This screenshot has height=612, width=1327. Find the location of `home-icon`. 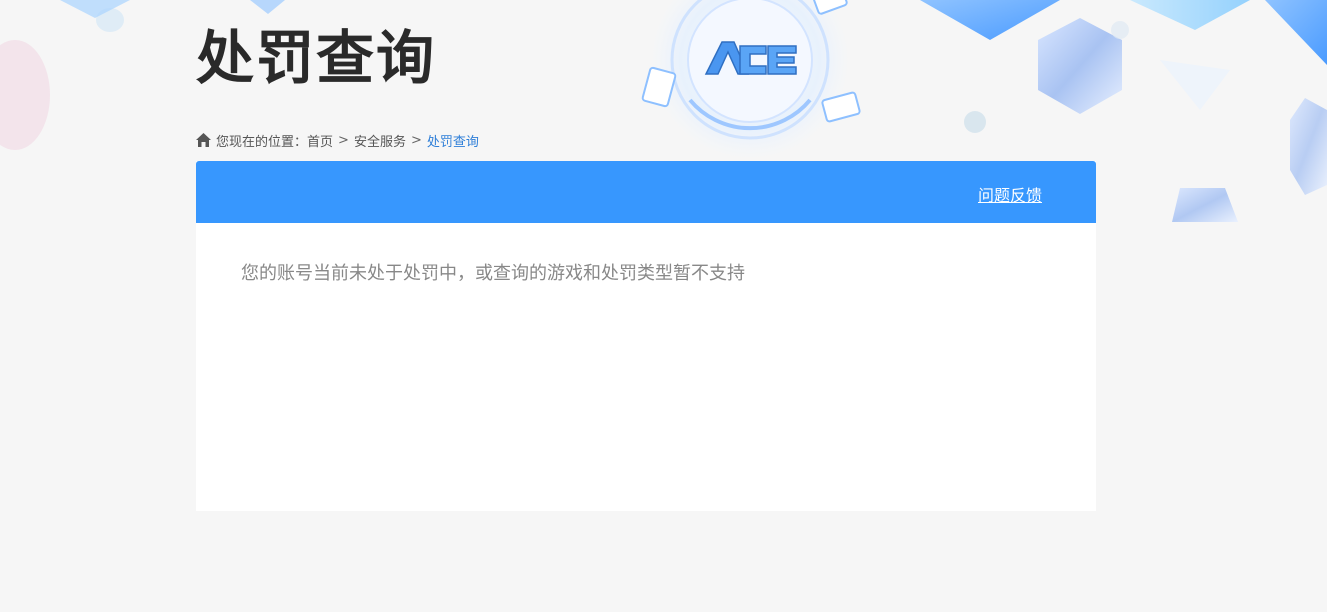

home-icon is located at coordinates (203, 140).